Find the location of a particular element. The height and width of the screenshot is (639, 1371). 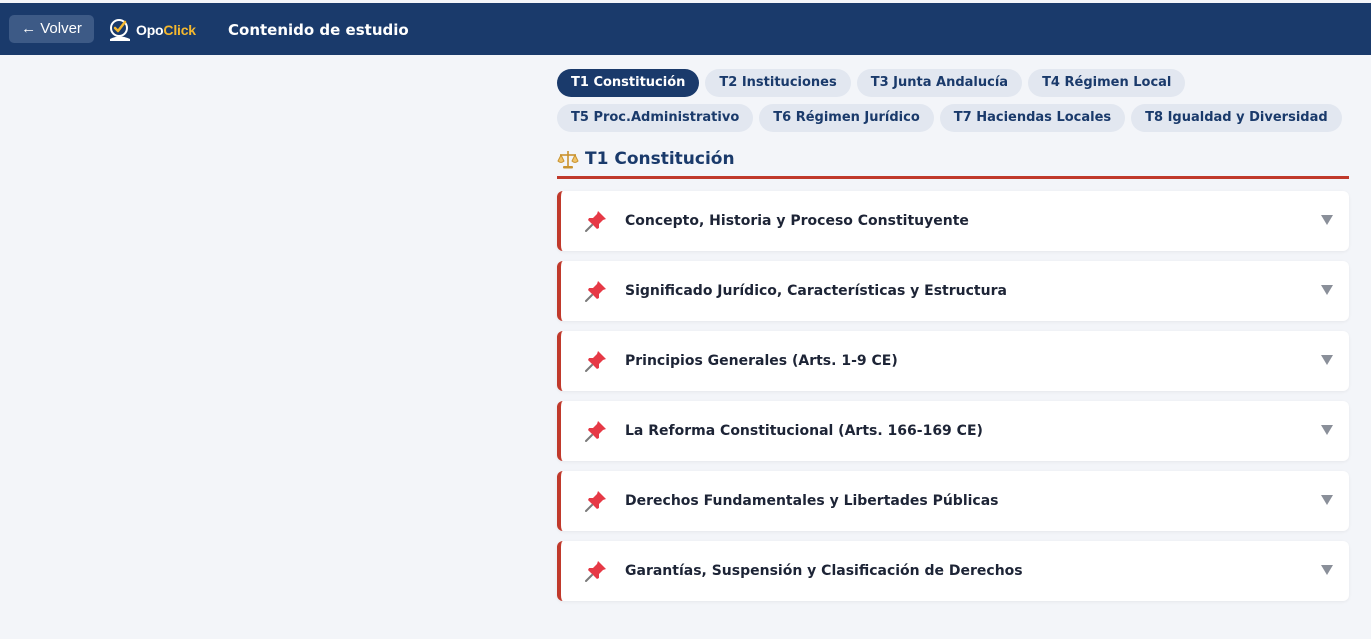

section-header: T1 Constitución is located at coordinates (953, 162).